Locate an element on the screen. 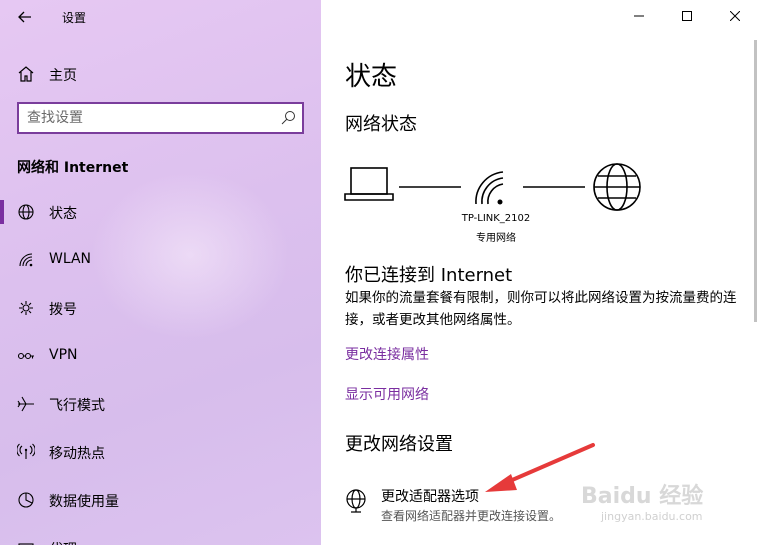  close-icon is located at coordinates (735, 16).